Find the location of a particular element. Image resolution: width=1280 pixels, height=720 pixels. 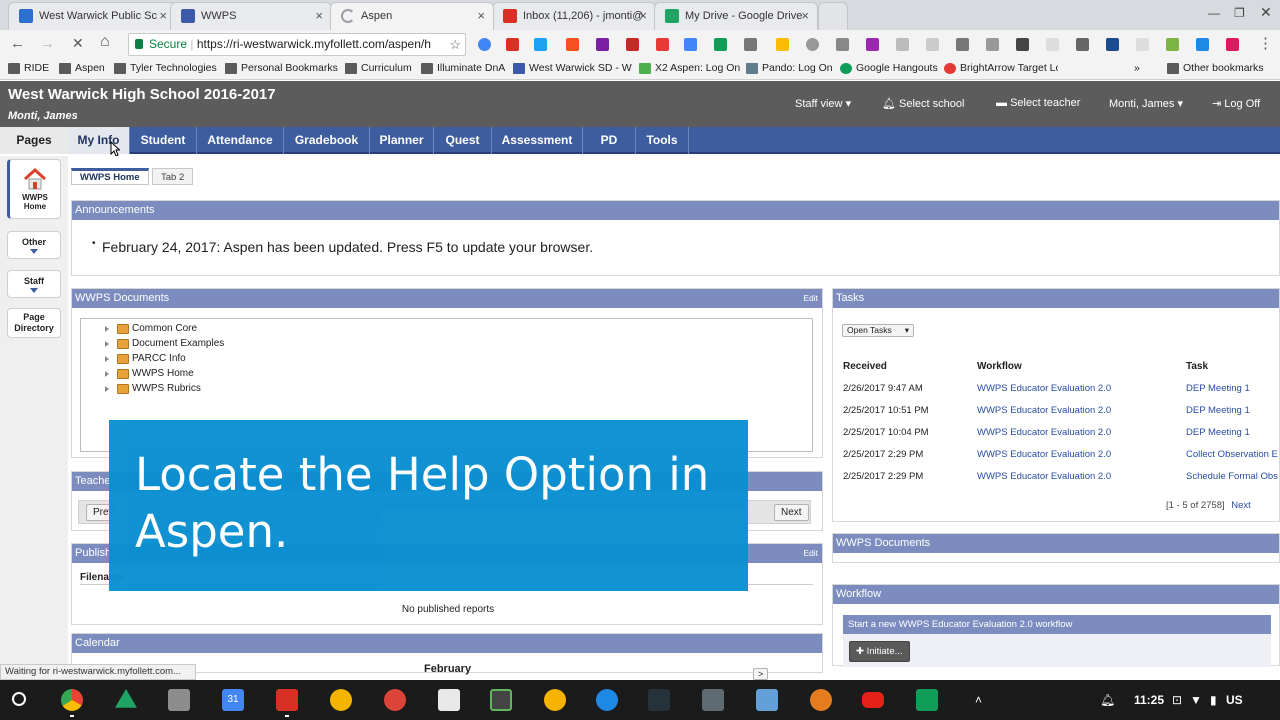

tab-wwps-home: WWPS Home is located at coordinates (110, 176).